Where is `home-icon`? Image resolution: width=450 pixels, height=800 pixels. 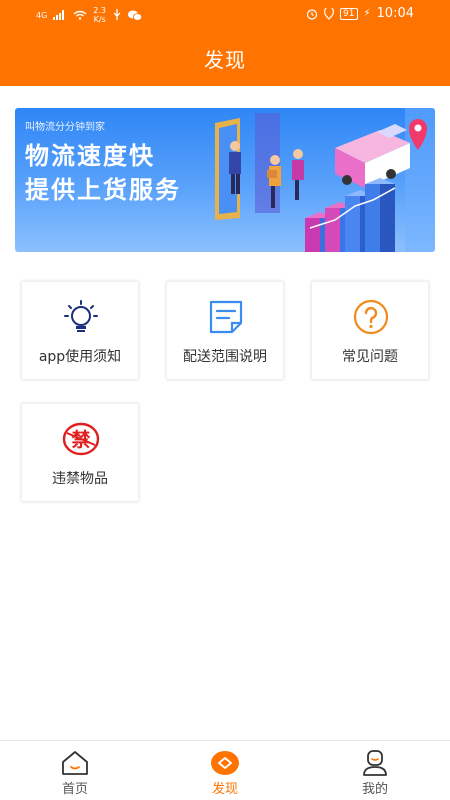
home-icon is located at coordinates (75, 763).